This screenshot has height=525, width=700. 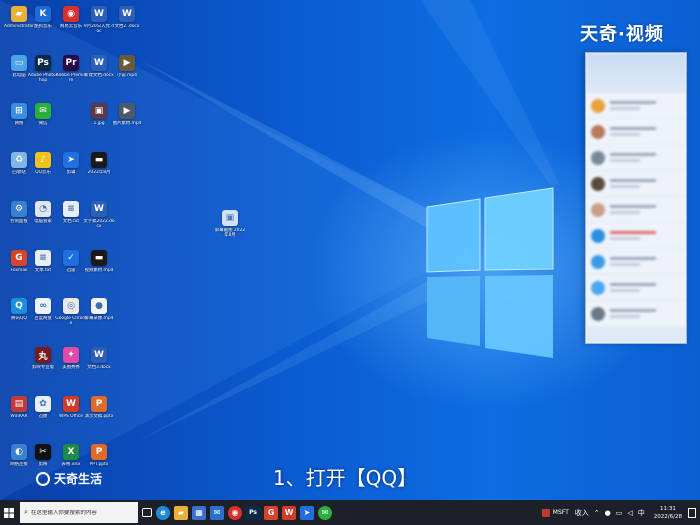 What do you see at coordinates (325, 512) in the screenshot?
I see `wechat-taskbar-icon: ✉` at bounding box center [325, 512].